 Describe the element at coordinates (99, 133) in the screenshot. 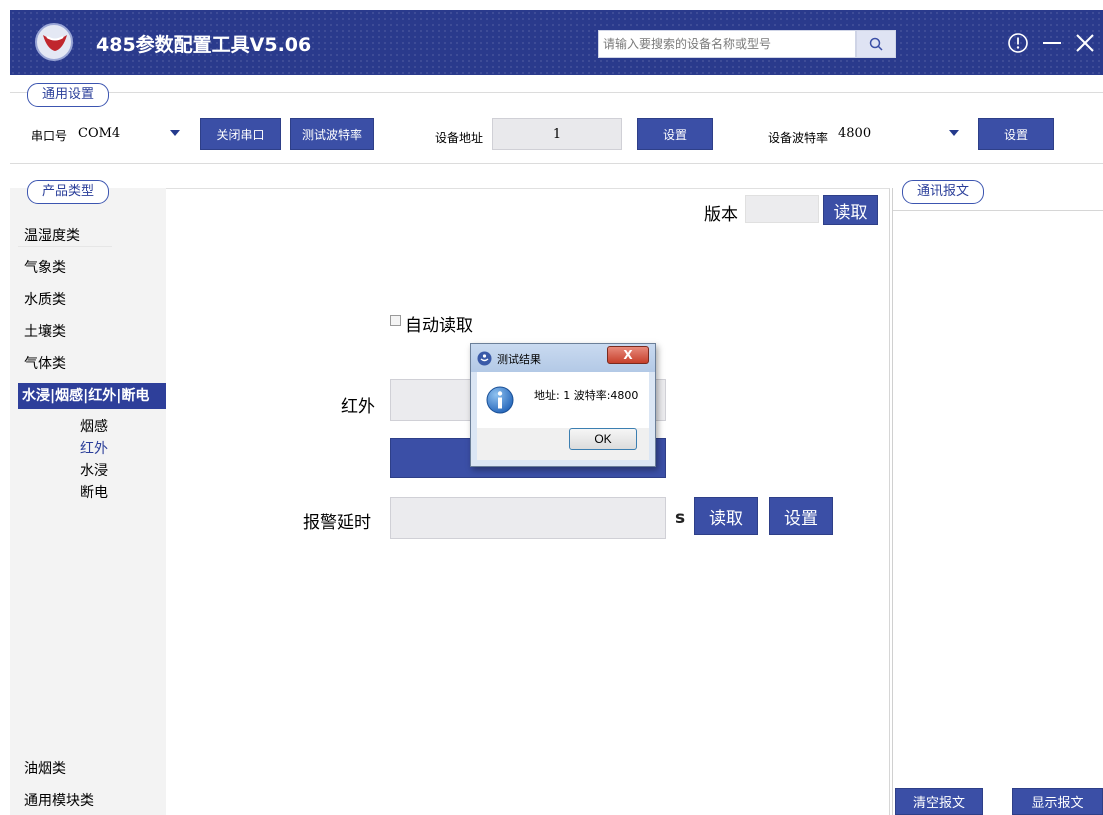

I see `port-value: COM4` at that location.